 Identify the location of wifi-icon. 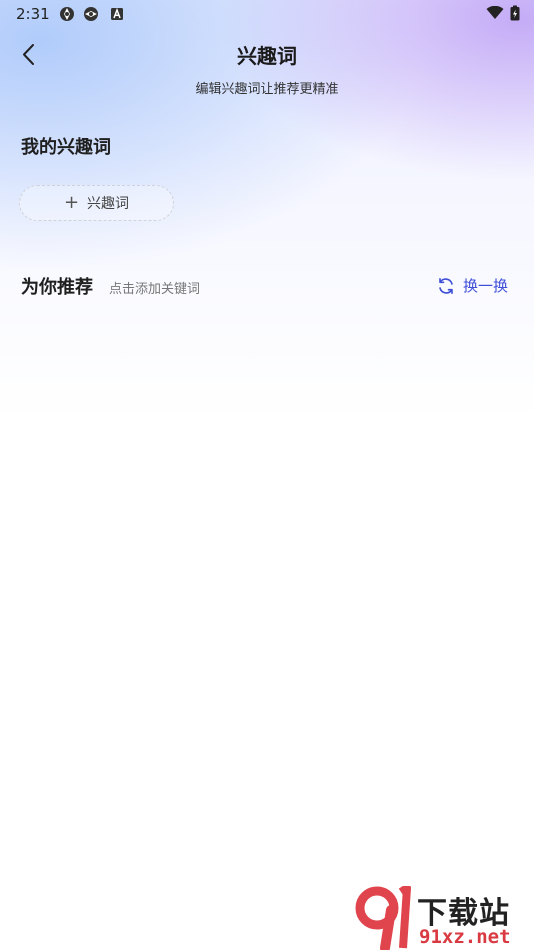
(495, 12).